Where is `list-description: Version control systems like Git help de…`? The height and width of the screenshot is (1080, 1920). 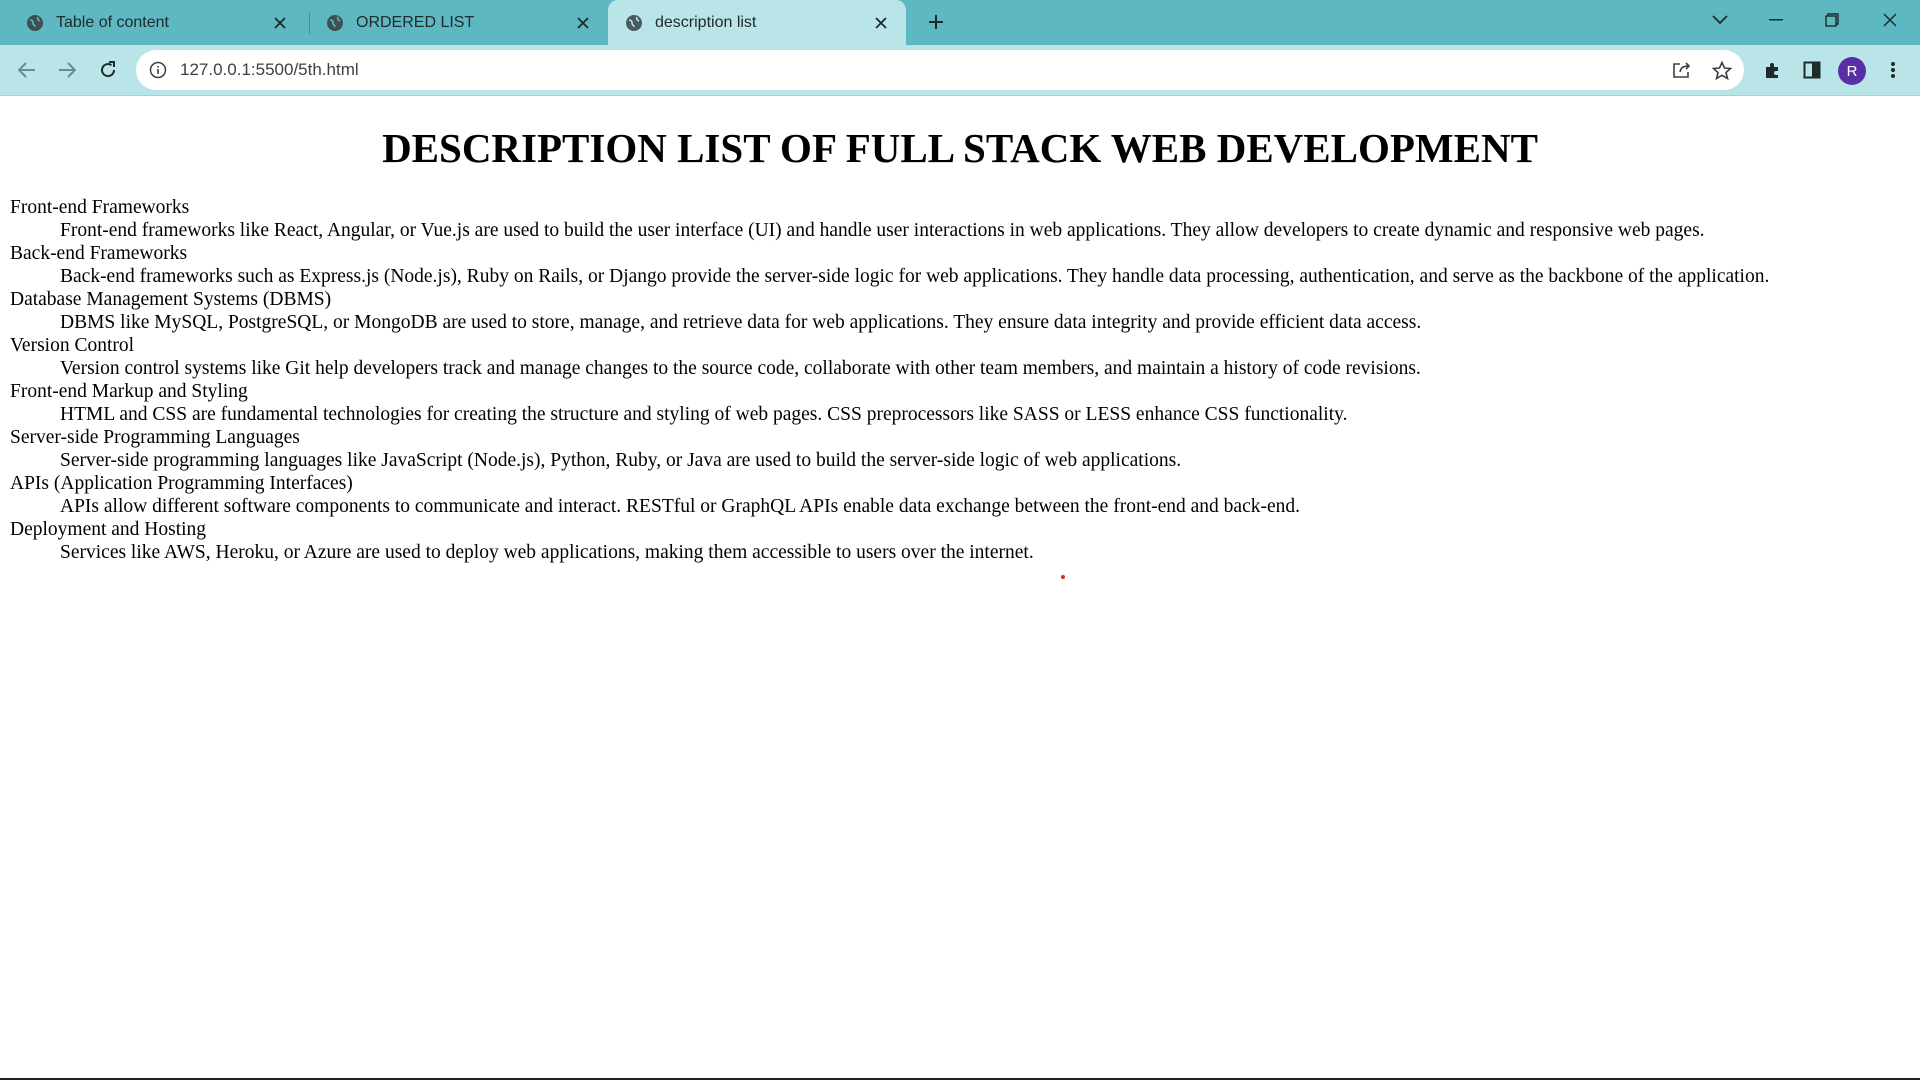
list-description: Version control systems like Git help de… is located at coordinates (740, 368).